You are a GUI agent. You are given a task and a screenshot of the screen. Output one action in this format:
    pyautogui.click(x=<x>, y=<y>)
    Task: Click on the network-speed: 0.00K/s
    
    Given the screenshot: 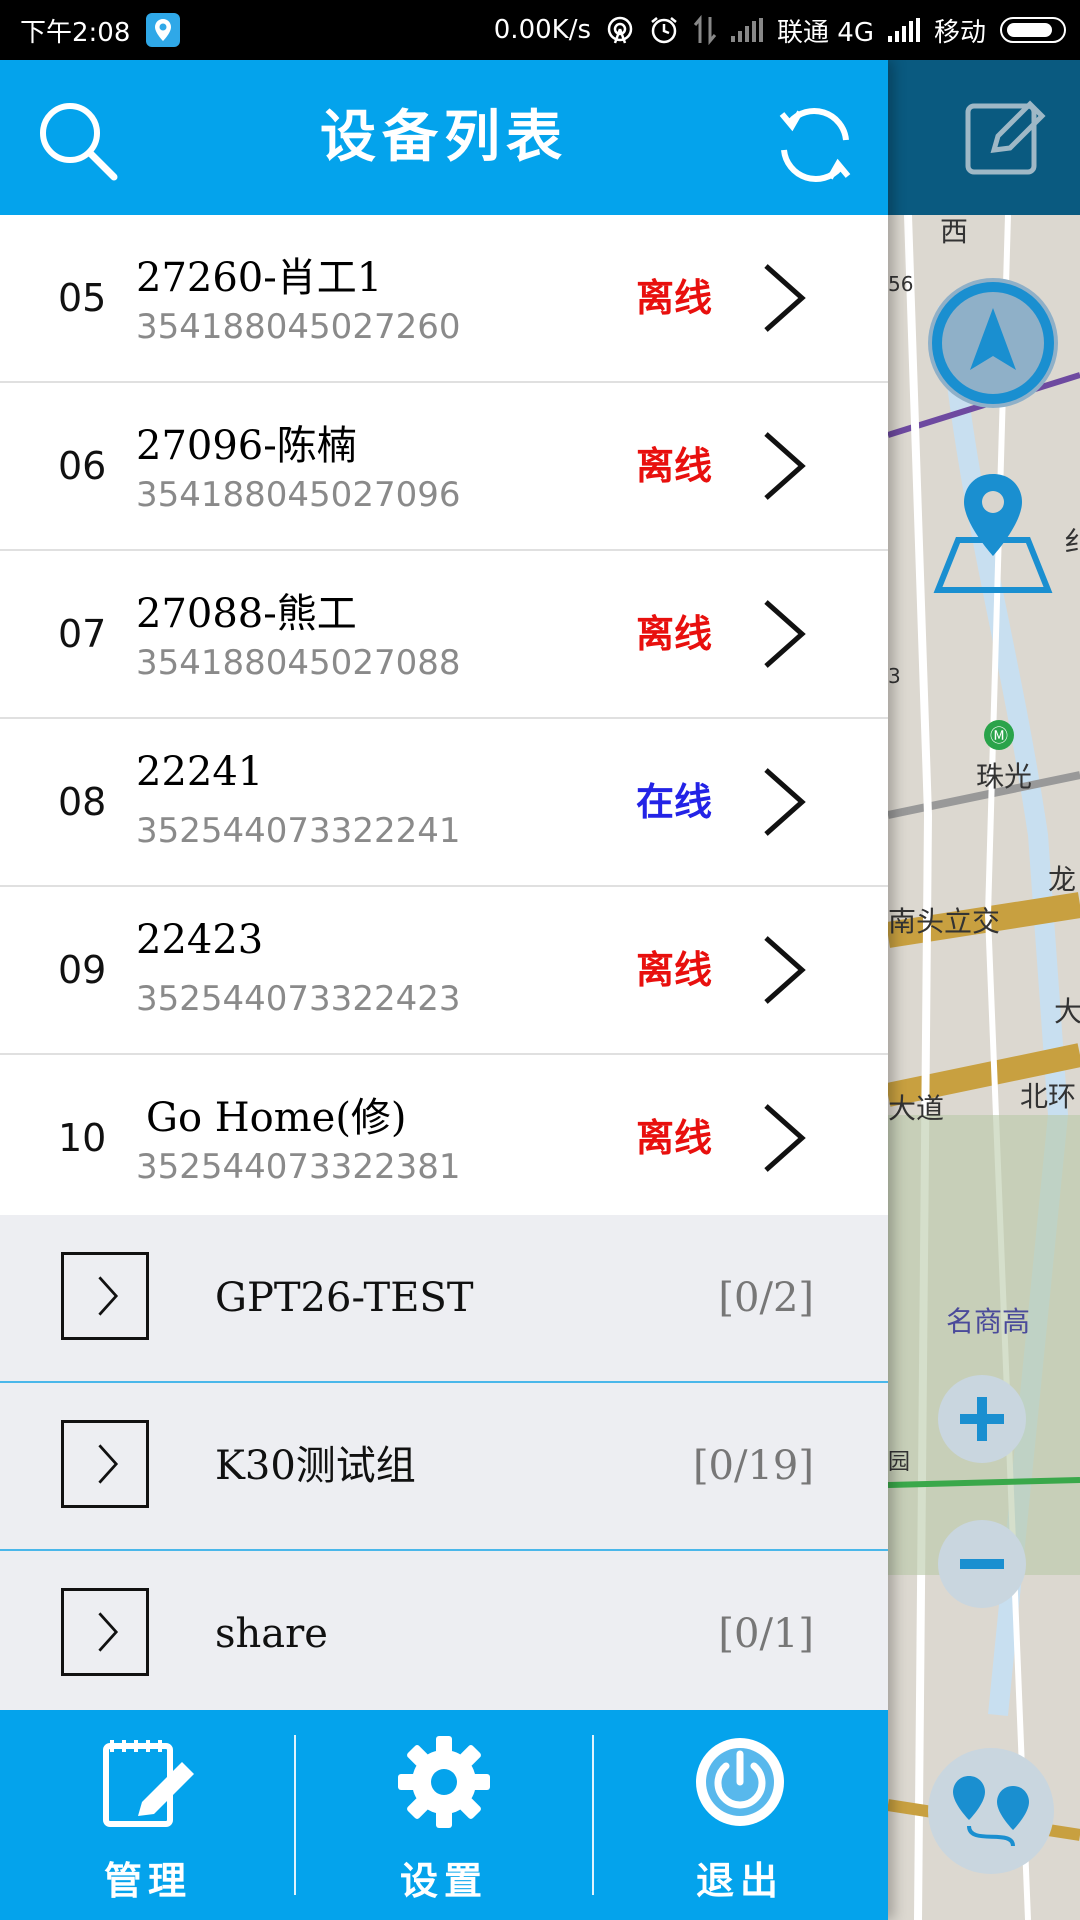 What is the action you would take?
    pyautogui.click(x=542, y=30)
    